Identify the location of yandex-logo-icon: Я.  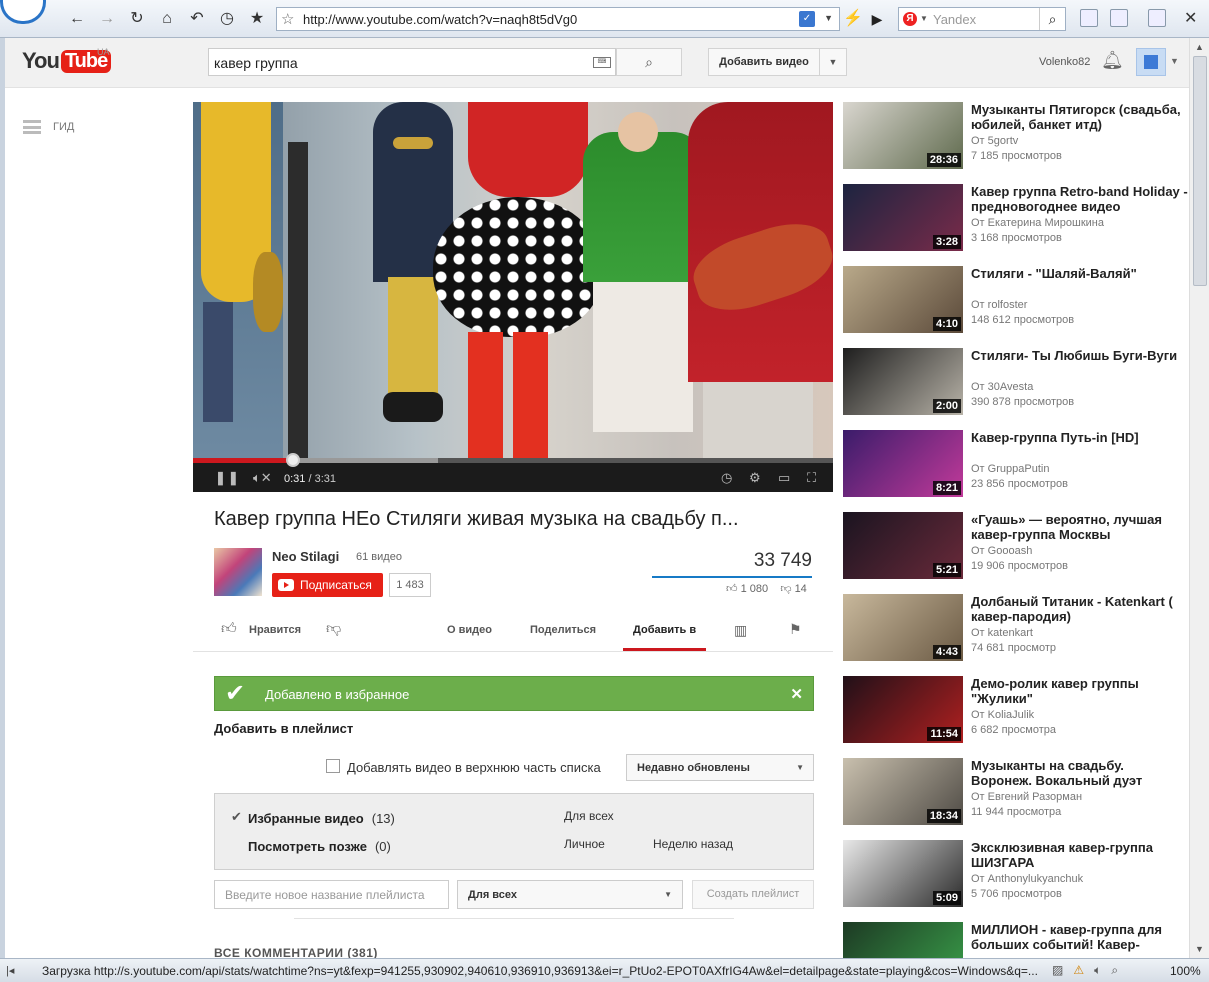
(910, 19).